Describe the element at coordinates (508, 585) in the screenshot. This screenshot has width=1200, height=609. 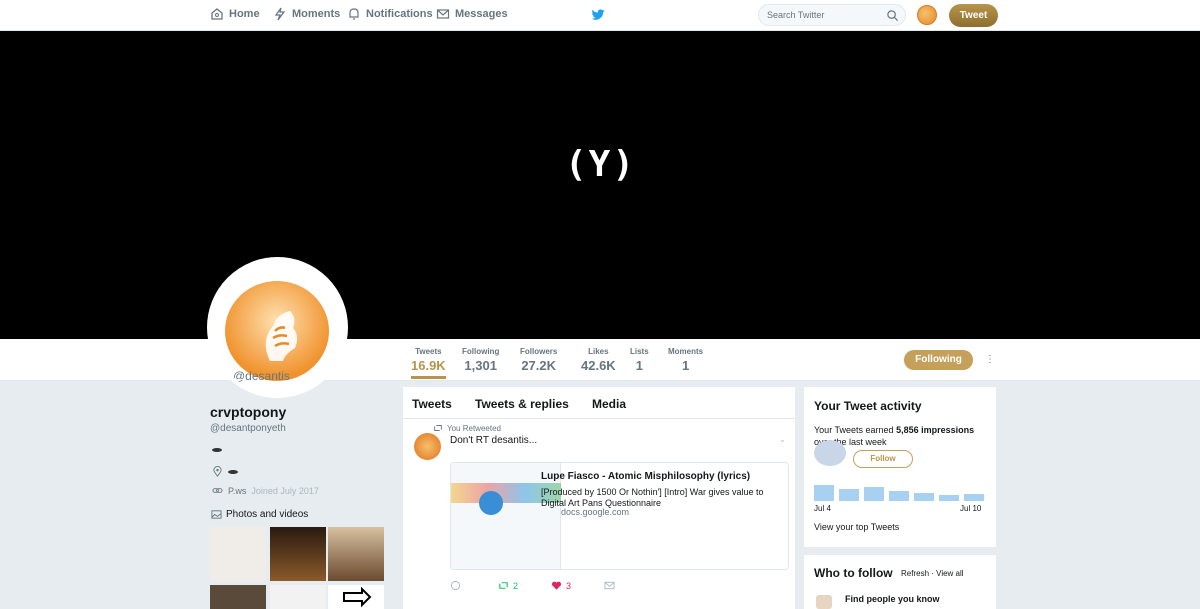
I see `retweet-action: 2` at that location.